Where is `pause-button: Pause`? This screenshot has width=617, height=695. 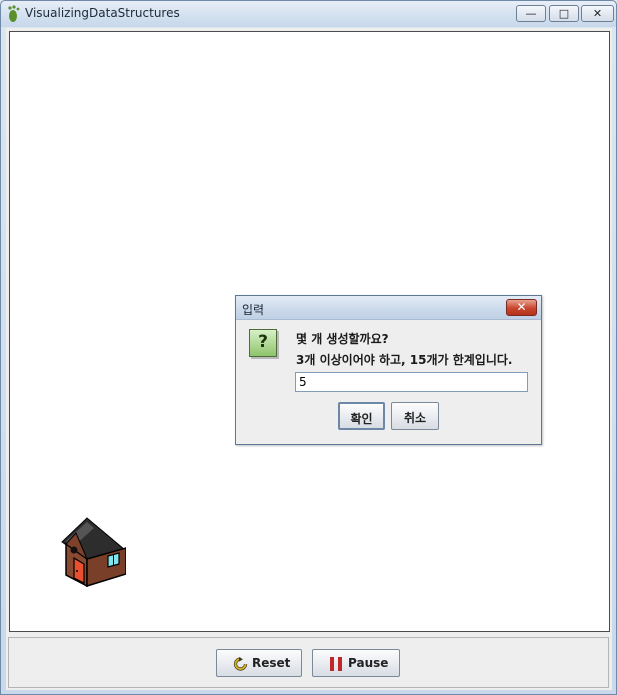 pause-button: Pause is located at coordinates (356, 663).